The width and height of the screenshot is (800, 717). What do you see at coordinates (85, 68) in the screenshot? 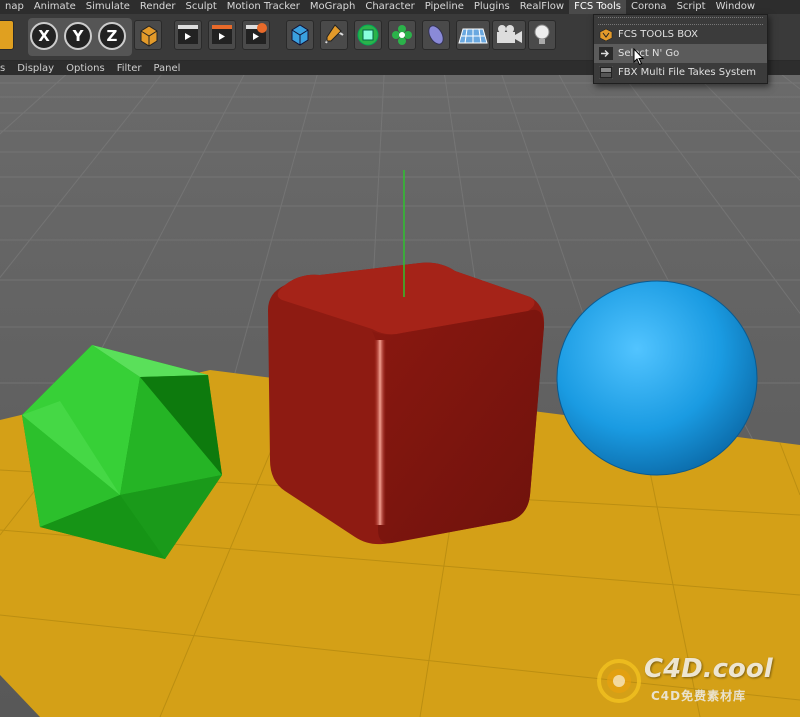
I see `viewport-menu-options: Options` at bounding box center [85, 68].